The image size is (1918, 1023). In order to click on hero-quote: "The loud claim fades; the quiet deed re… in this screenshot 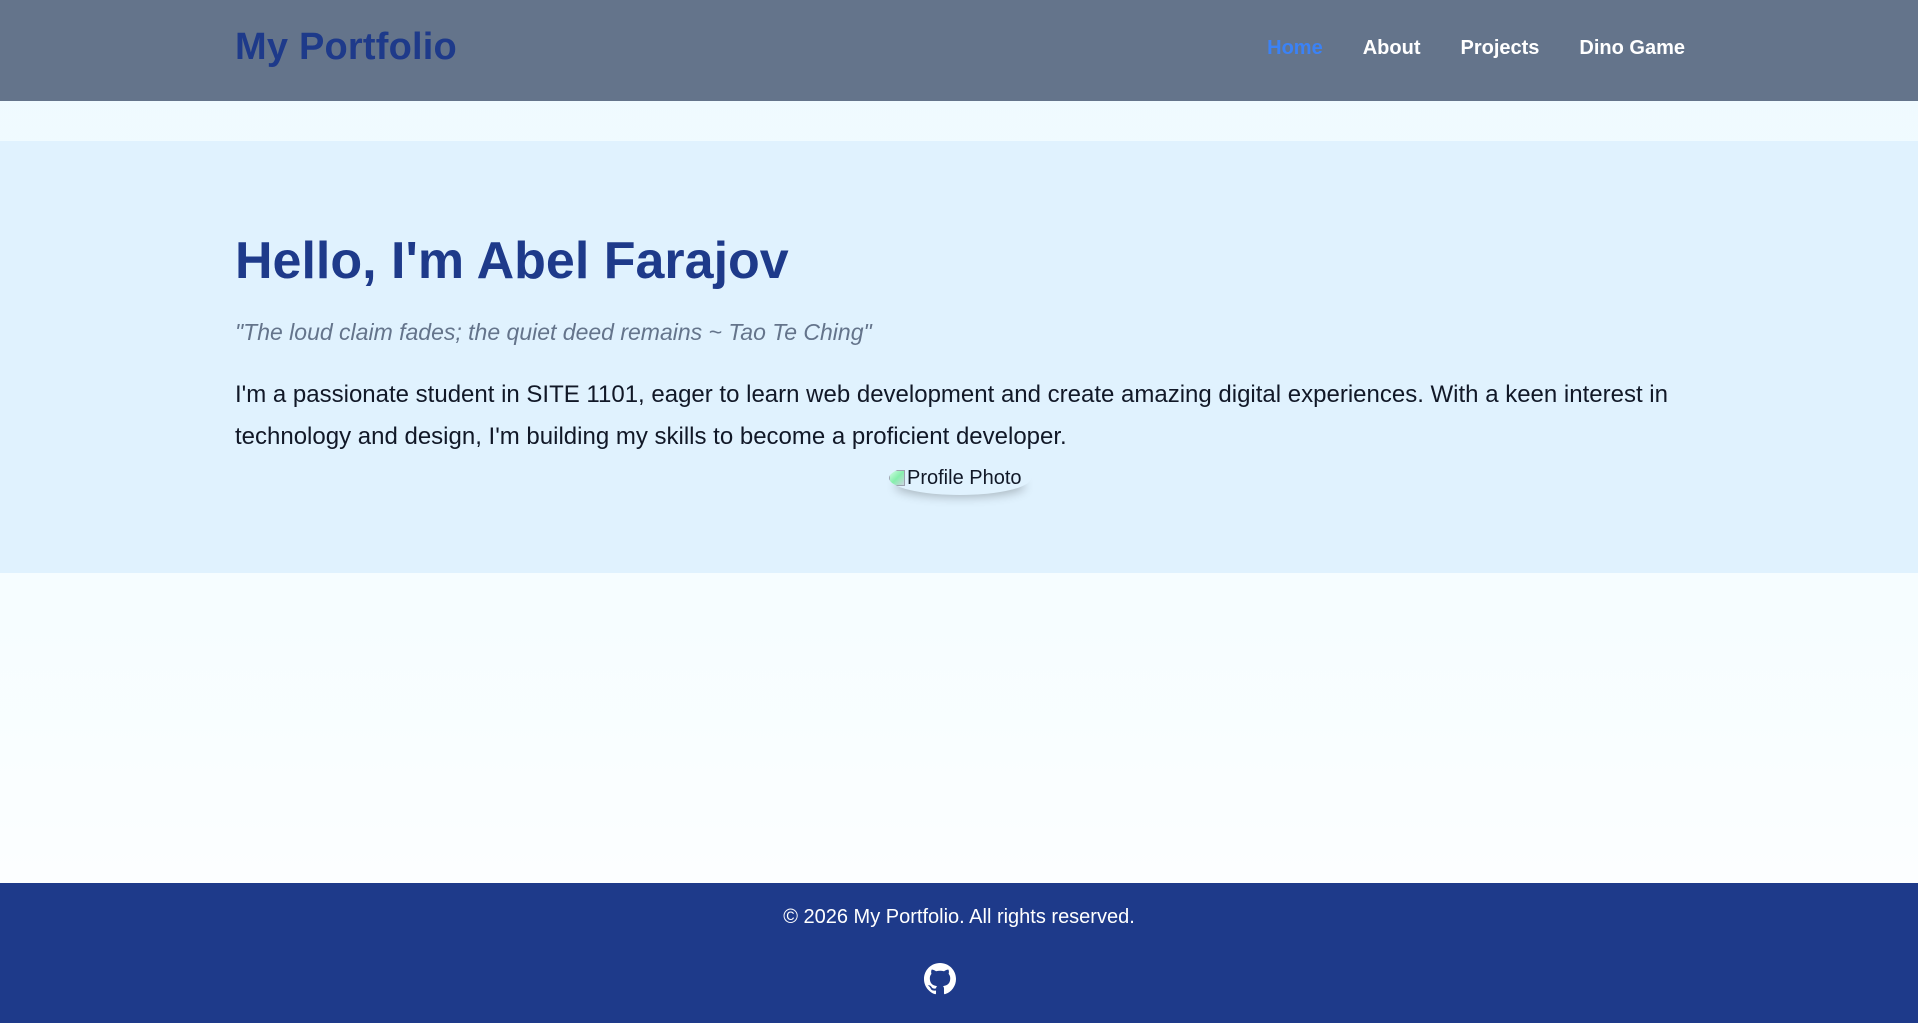, I will do `click(553, 332)`.